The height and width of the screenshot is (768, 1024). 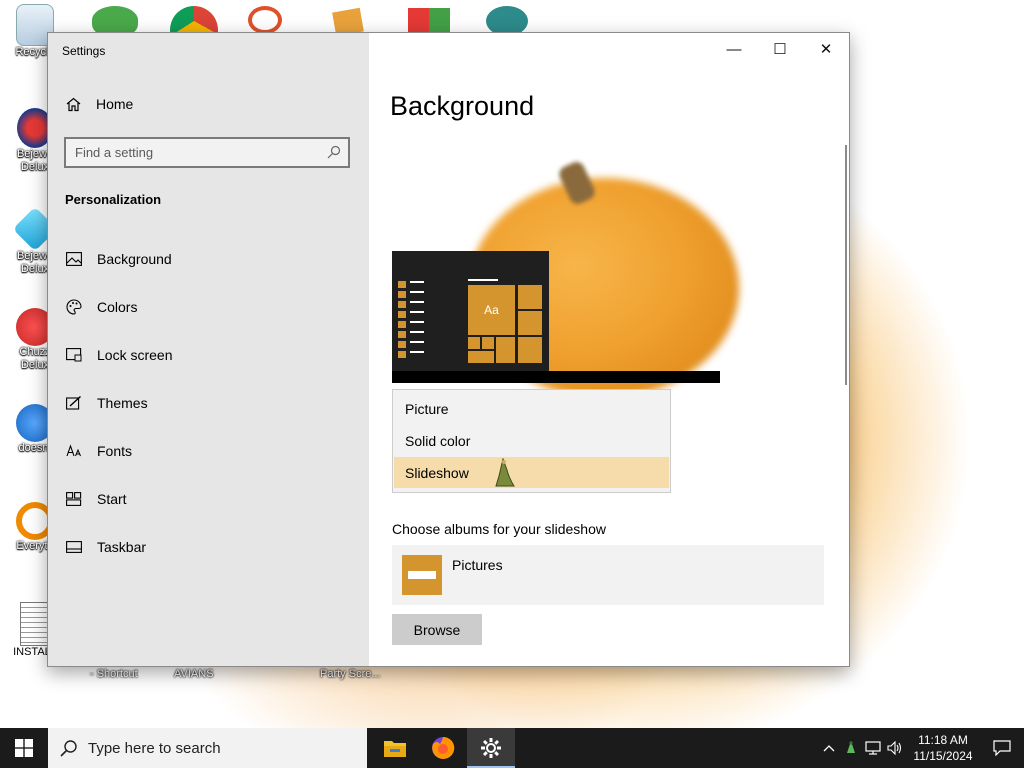 I want to click on sidebar-item-taskbar: Taskbar, so click(x=208, y=547).